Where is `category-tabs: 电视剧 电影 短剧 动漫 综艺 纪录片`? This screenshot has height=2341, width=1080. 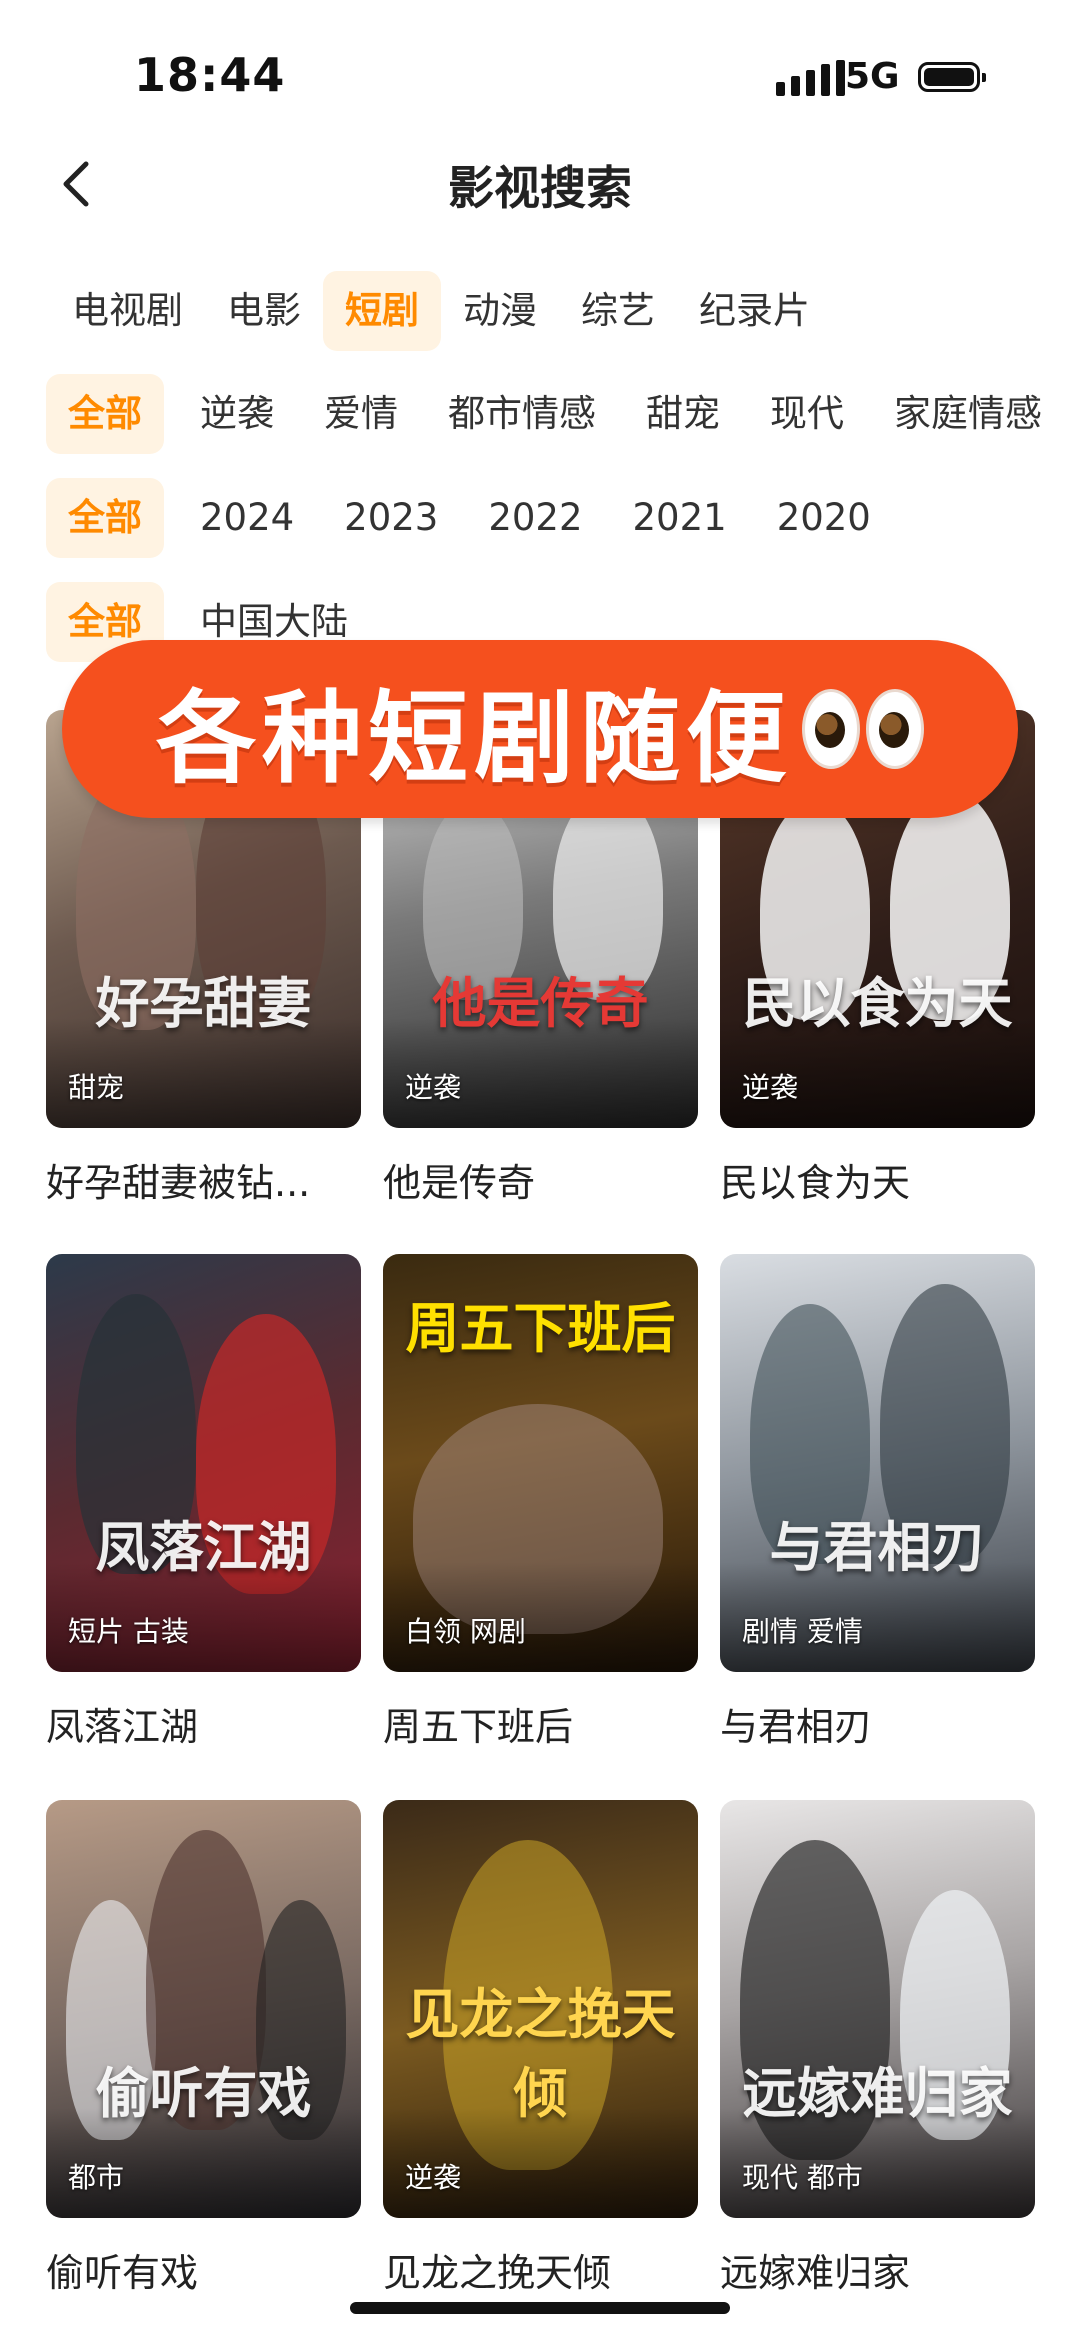 category-tabs: 电视剧 电影 短剧 动漫 综艺 纪录片 is located at coordinates (563, 311).